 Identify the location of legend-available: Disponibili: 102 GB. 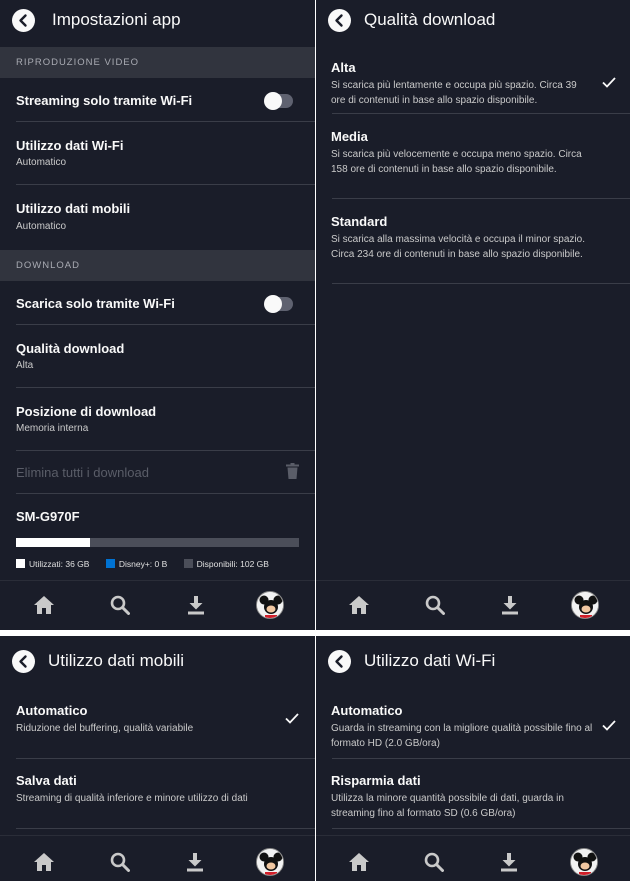
(226, 564).